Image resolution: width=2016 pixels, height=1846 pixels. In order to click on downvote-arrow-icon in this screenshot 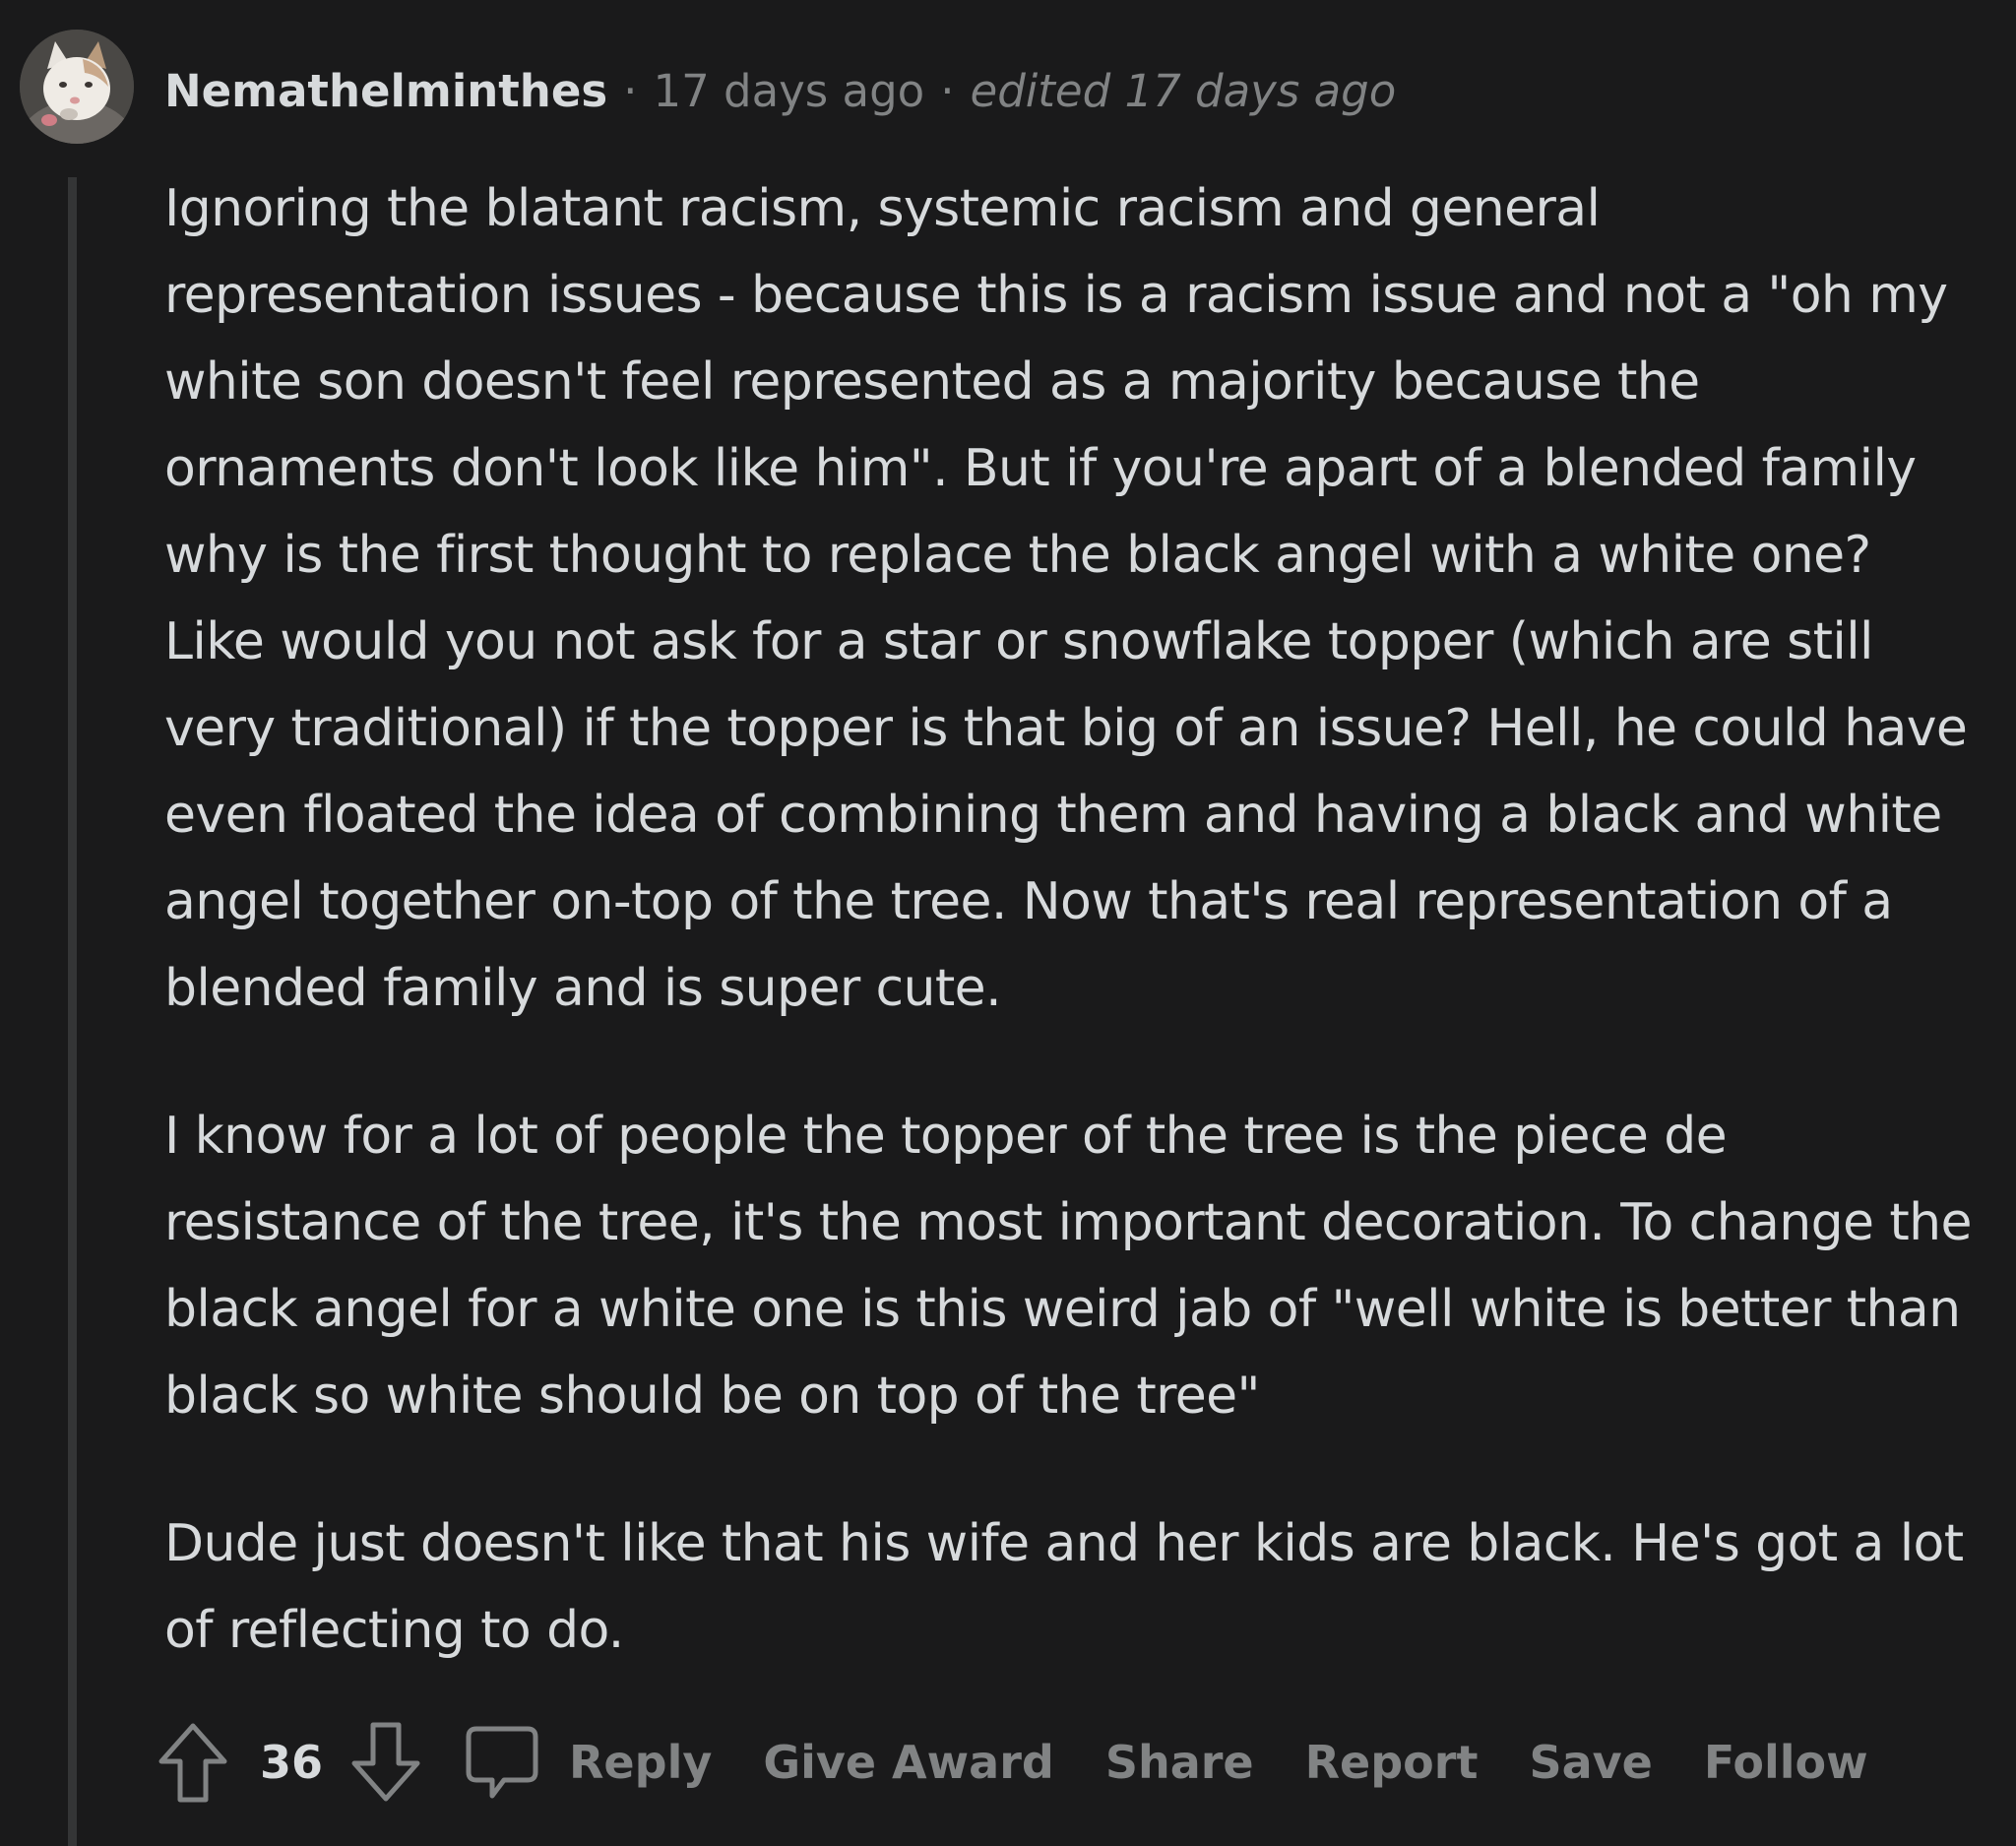, I will do `click(385, 1762)`.